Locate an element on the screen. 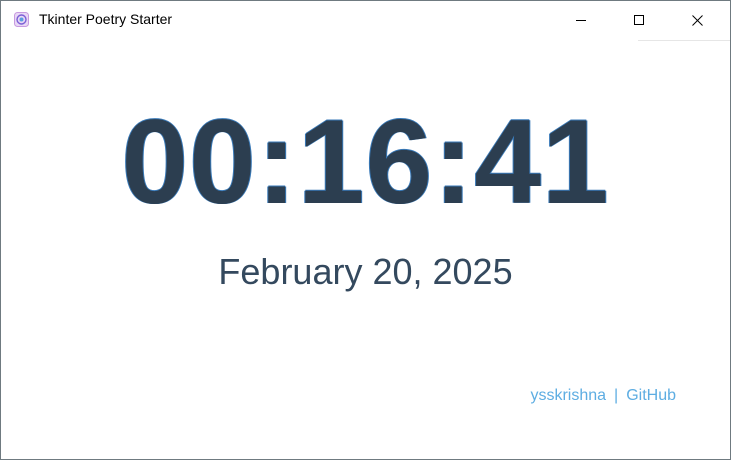  close-button is located at coordinates (697, 20).